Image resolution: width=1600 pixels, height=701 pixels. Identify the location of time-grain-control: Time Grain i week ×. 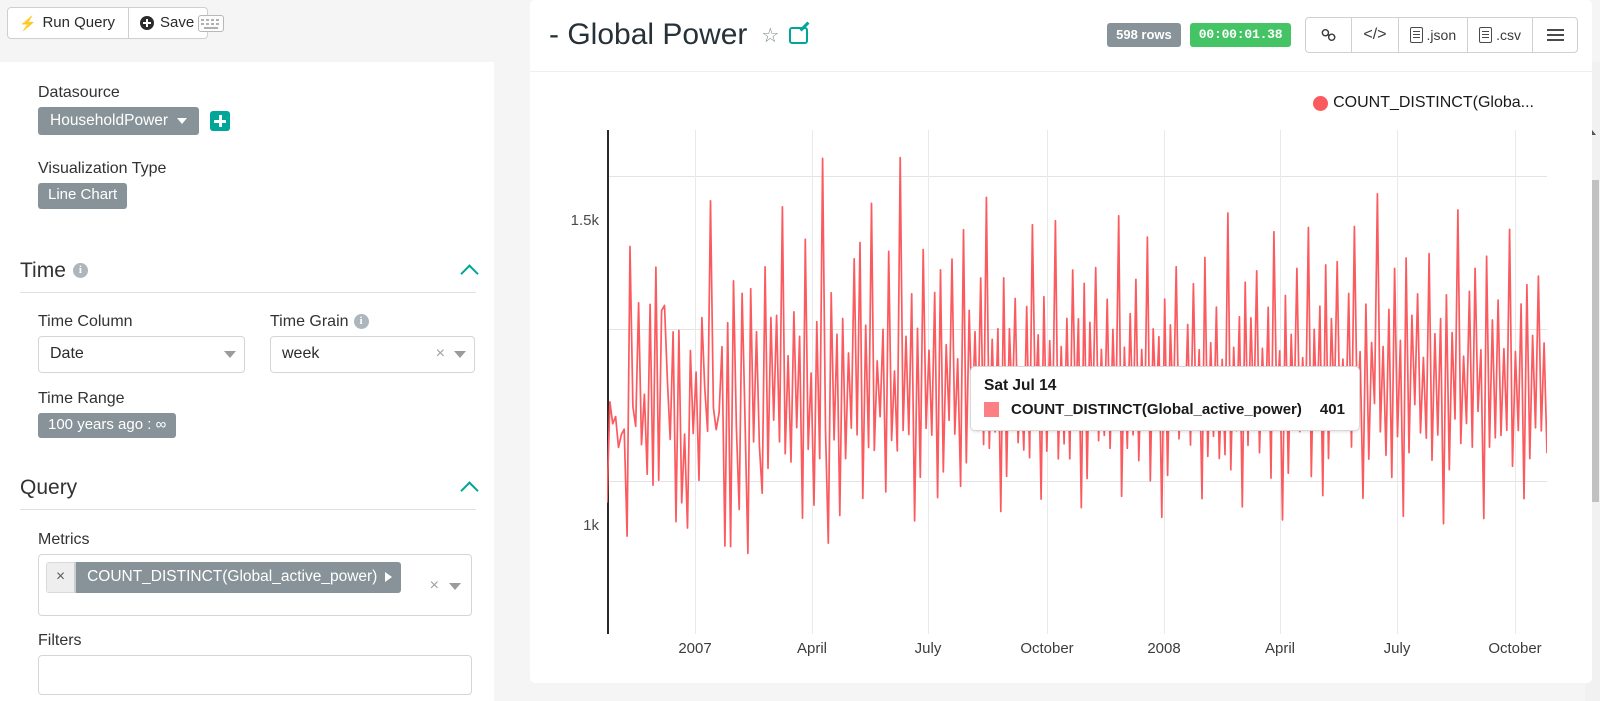
(372, 343).